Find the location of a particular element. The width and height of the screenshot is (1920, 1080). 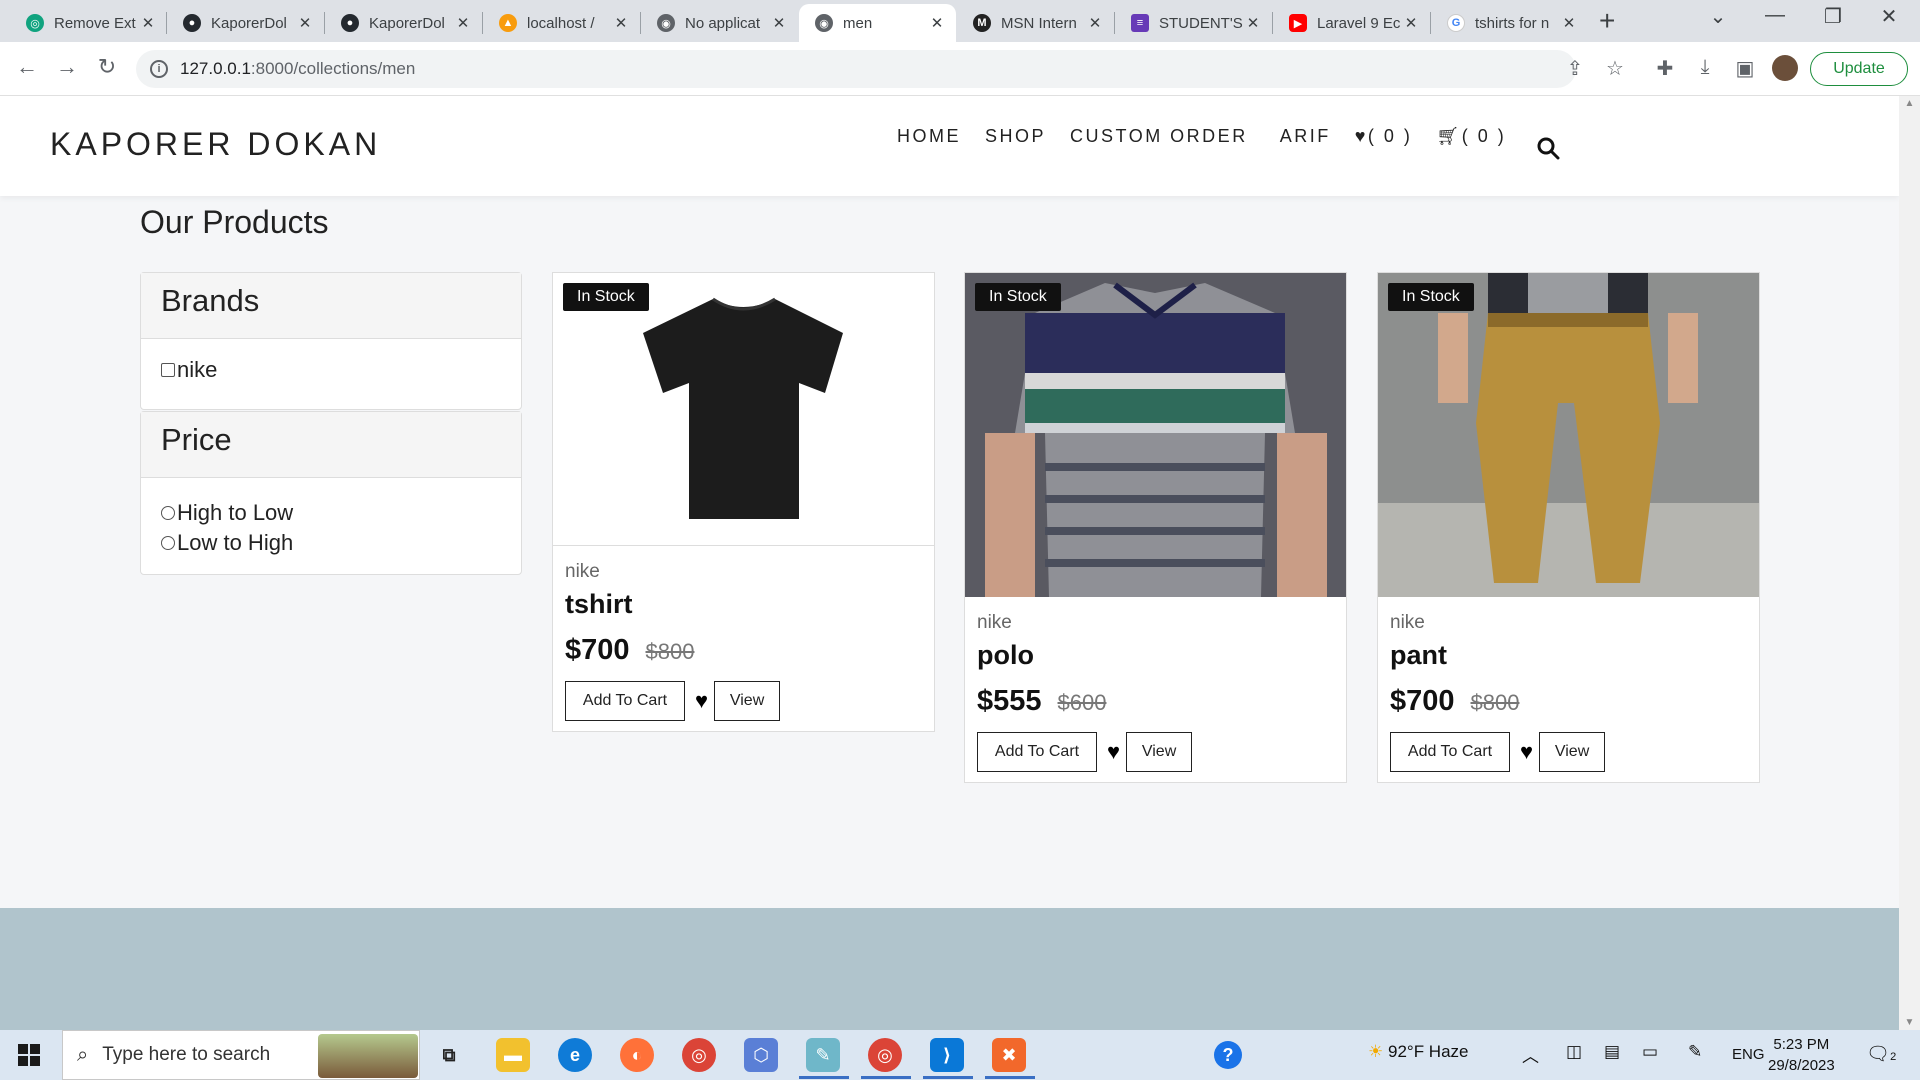

chrome-icon: ◎ is located at coordinates (699, 1055).